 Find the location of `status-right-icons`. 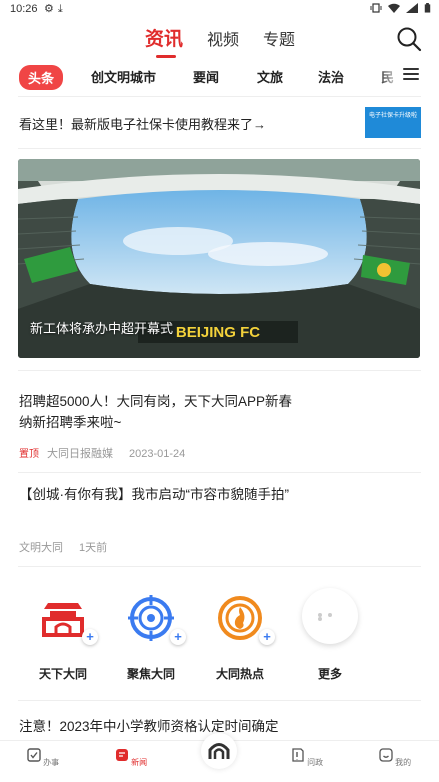

status-right-icons is located at coordinates (400, 8).